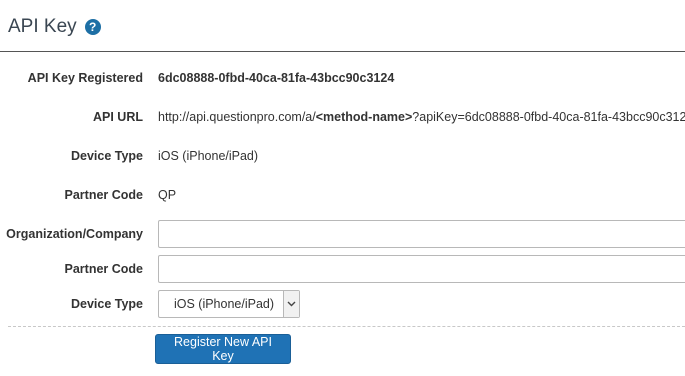 Image resolution: width=685 pixels, height=376 pixels. I want to click on chevron-down-icon, so click(291, 304).